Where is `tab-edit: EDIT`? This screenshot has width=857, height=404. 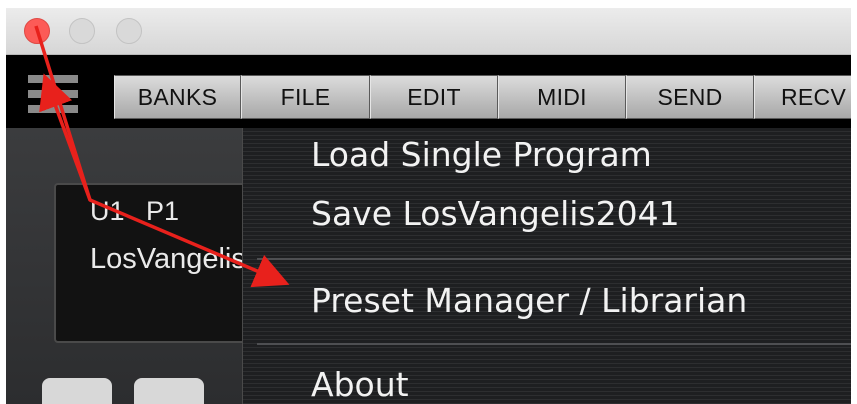
tab-edit: EDIT is located at coordinates (434, 97).